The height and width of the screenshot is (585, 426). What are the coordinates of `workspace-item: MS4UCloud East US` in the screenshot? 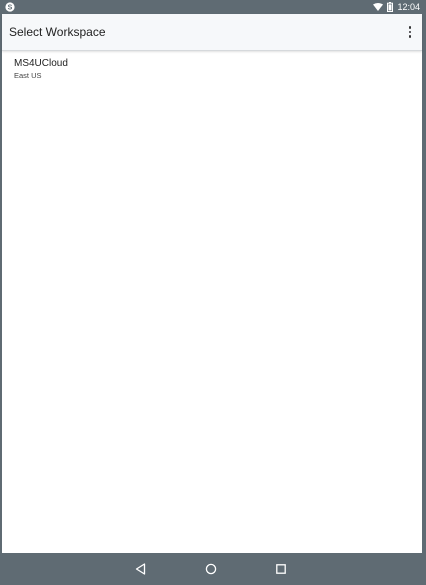 It's located at (212, 68).